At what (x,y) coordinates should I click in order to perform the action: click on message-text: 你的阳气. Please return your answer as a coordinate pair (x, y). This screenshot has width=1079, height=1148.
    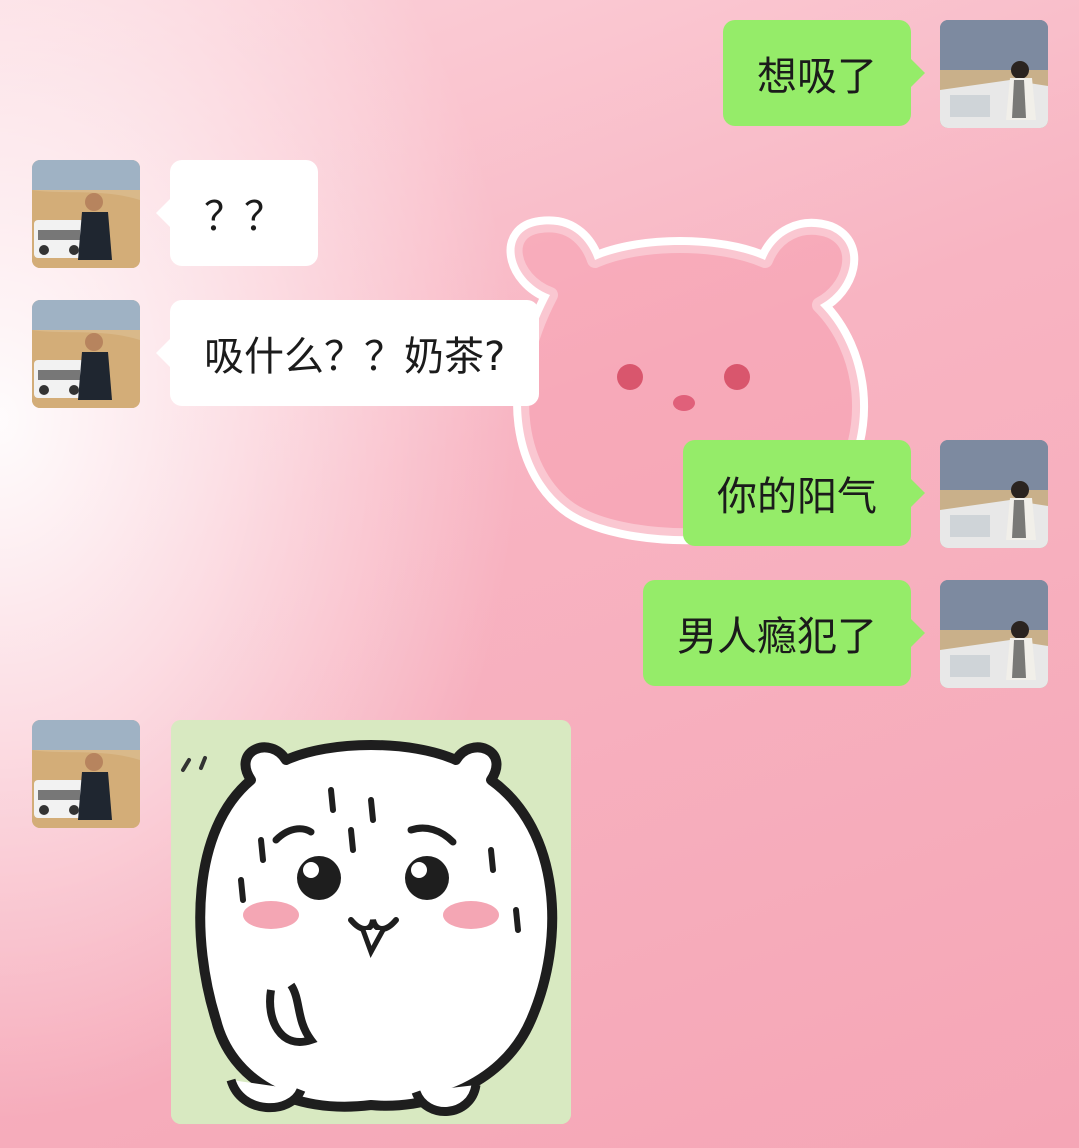
    Looking at the image, I should click on (797, 497).